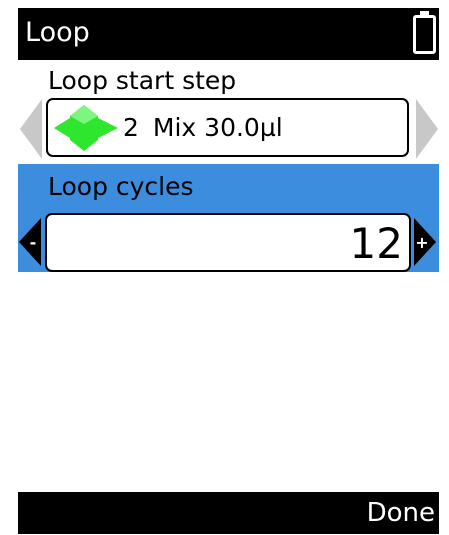 The width and height of the screenshot is (449, 535). Describe the element at coordinates (121, 186) in the screenshot. I see `loop-cycles-label: Loop cycles` at that location.